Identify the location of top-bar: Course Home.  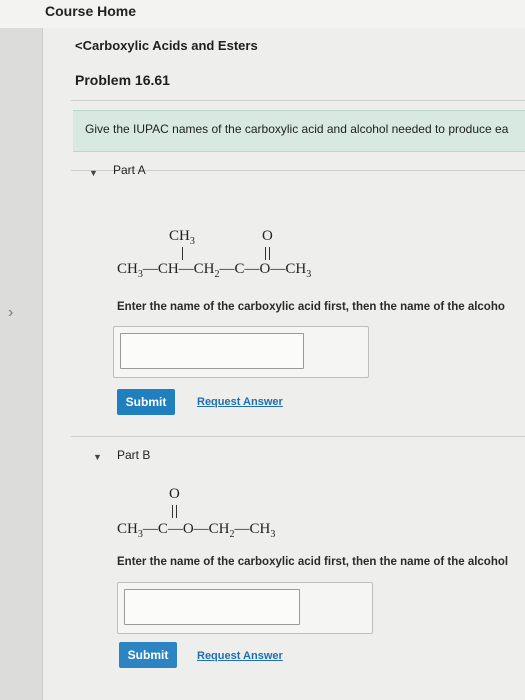
(262, 14).